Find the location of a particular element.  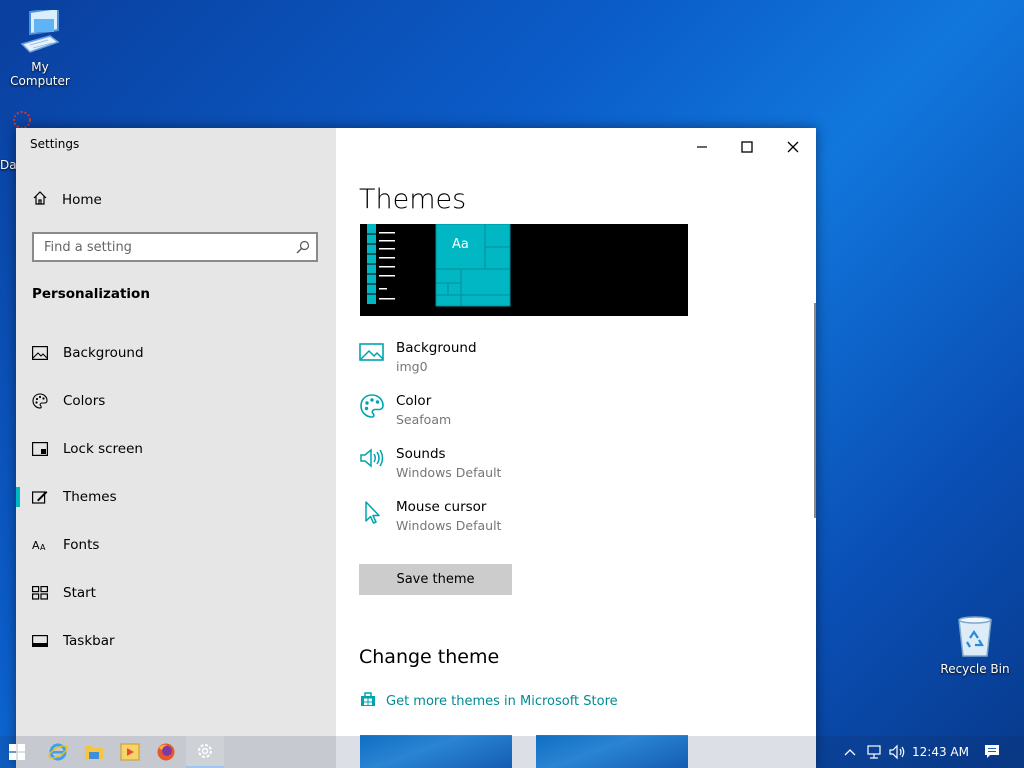

desktop-icon-recycle-bin: Recycle Bin is located at coordinates (975, 644).